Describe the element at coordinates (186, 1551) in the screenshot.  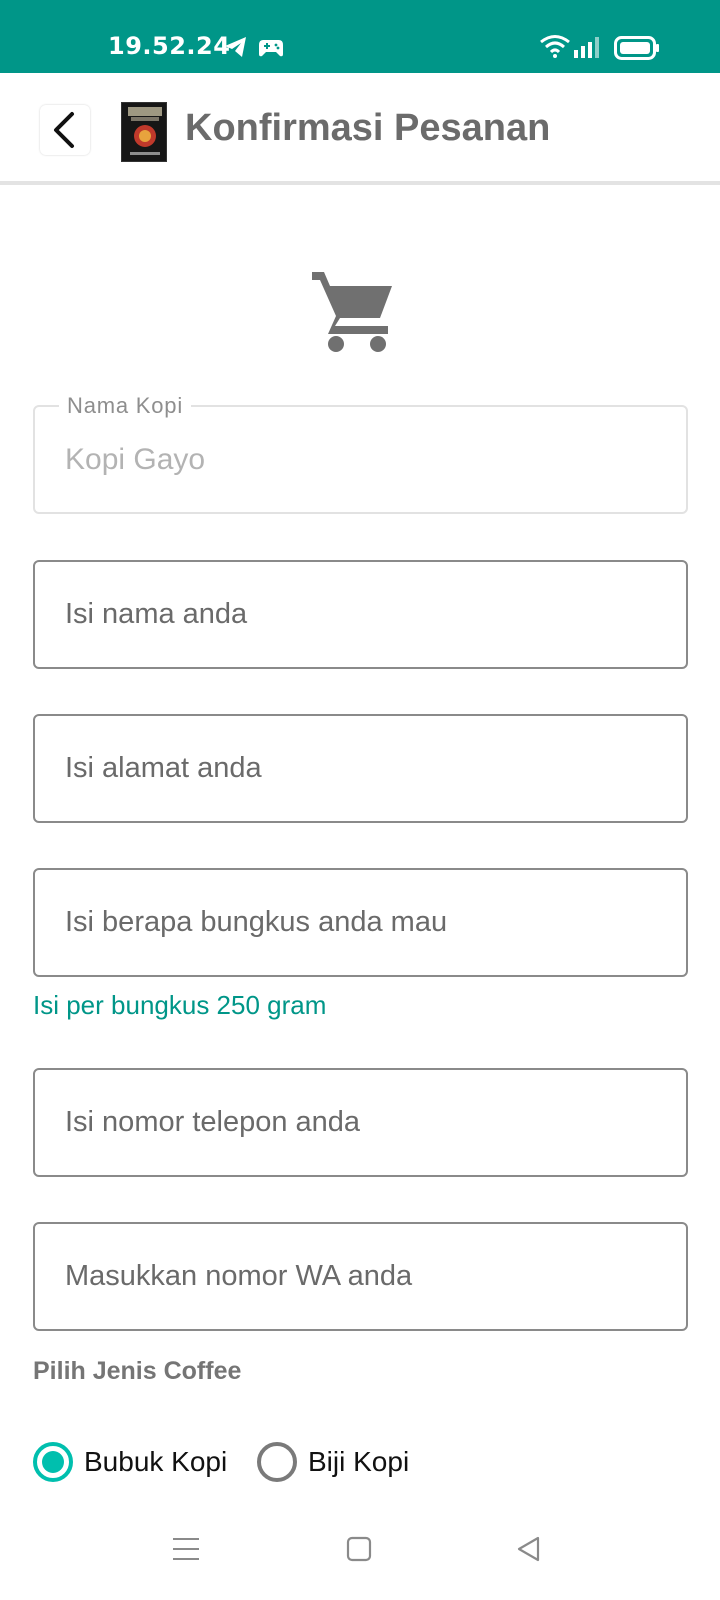
I see `menu-icon` at that location.